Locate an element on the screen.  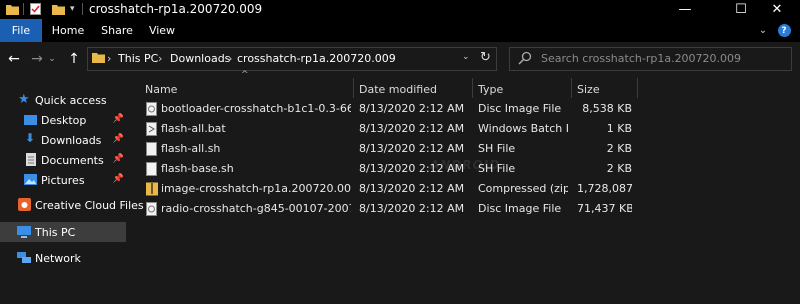
sidebar-item-desktop: Desktop 📌 is located at coordinates (63, 120).